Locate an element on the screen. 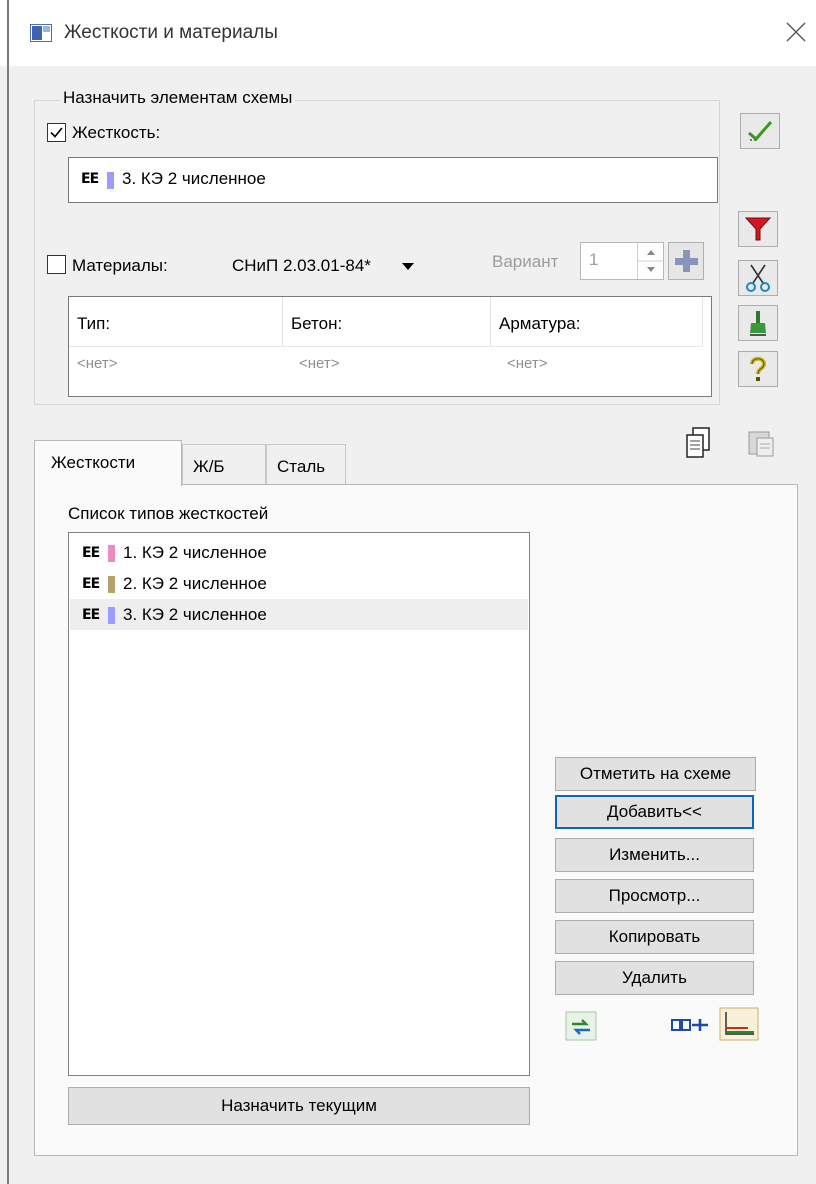  window-app-icon is located at coordinates (41, 33).